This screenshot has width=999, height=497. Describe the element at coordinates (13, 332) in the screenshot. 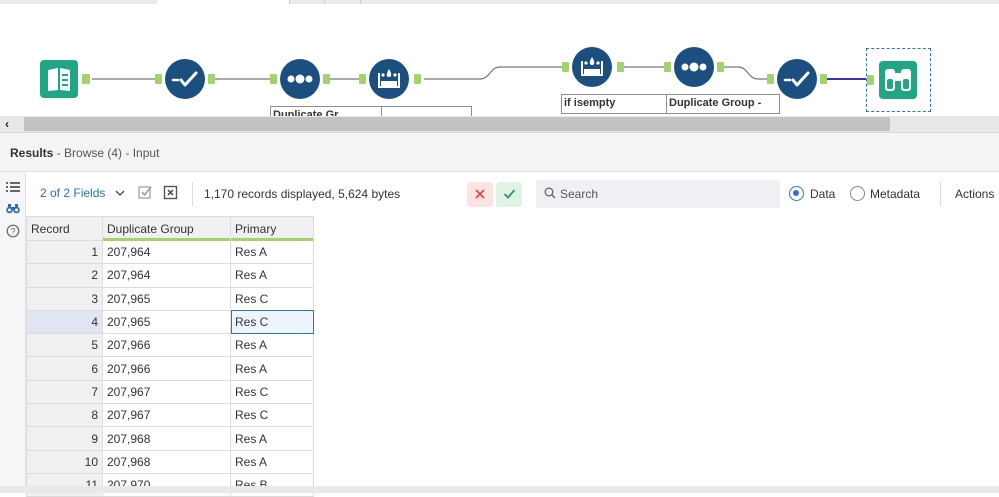

I see `results-side-rail: ?` at that location.